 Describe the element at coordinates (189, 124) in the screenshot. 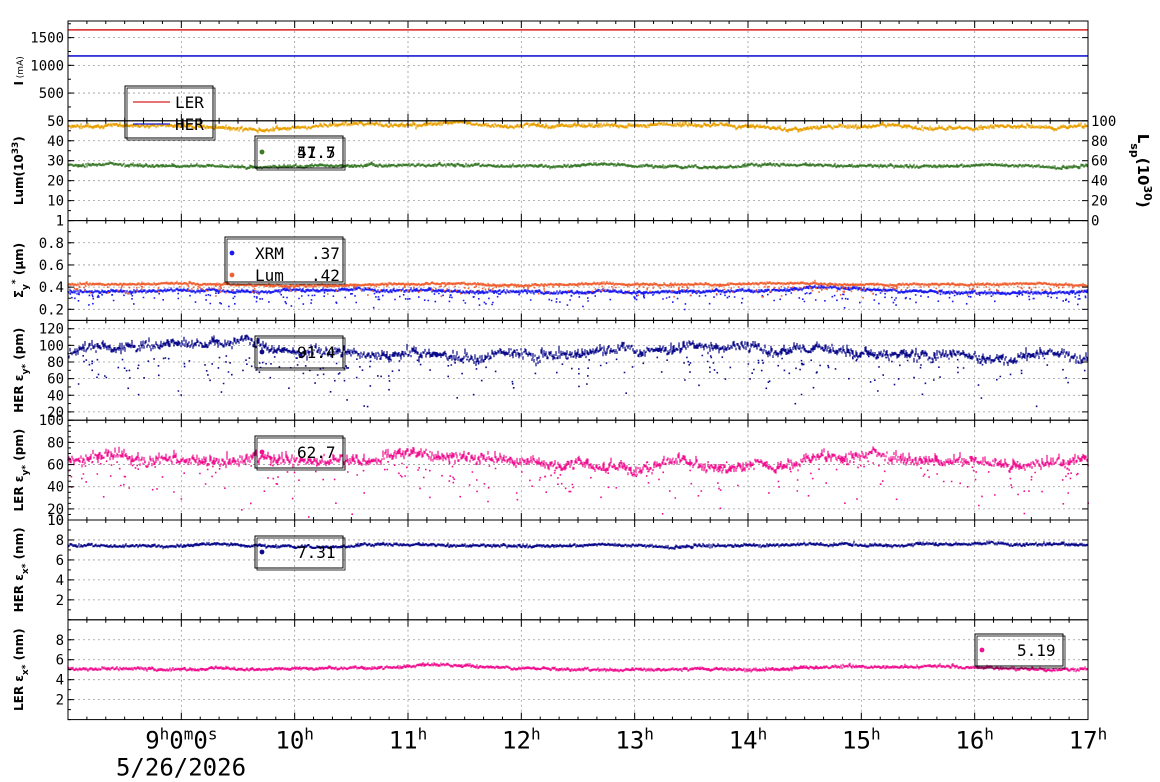

I see `legend-label: HER` at that location.